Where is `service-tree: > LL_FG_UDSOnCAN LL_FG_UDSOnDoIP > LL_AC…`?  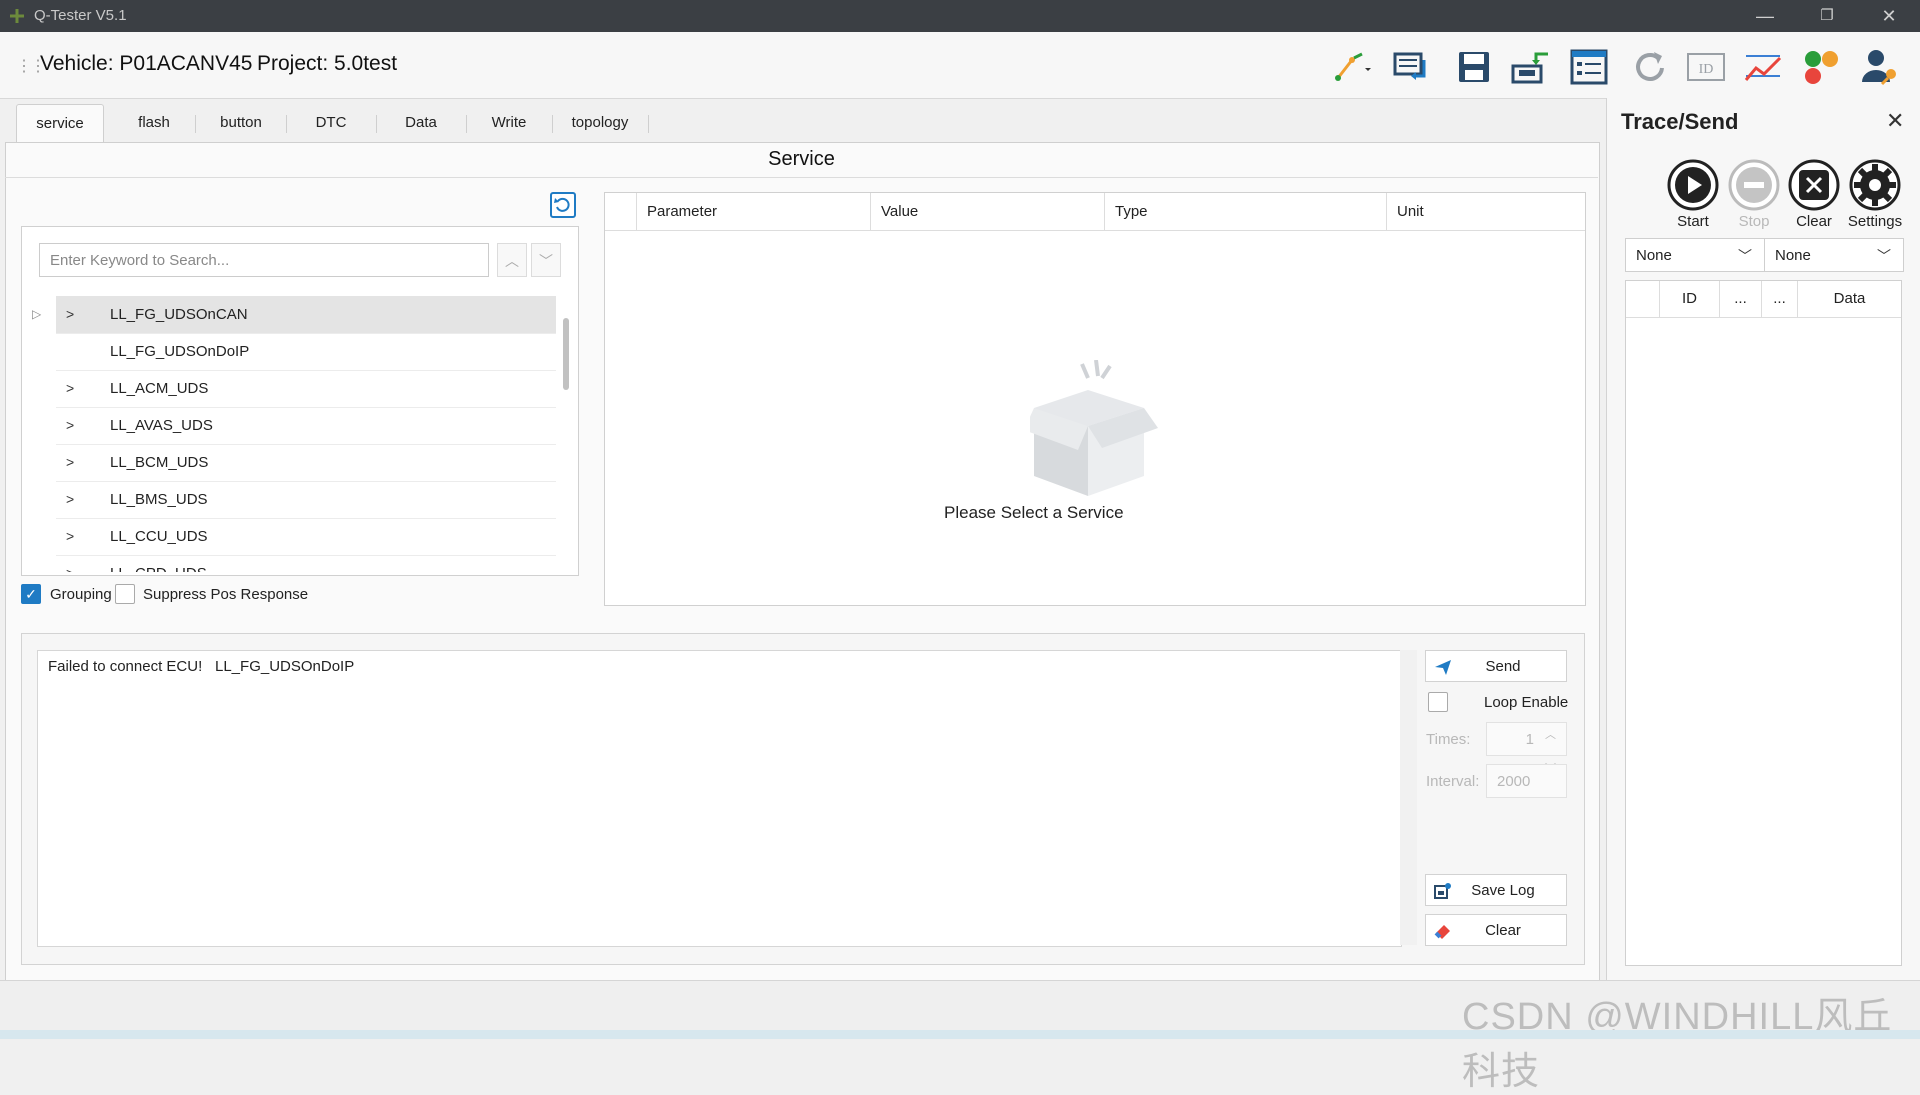 service-tree: > LL_FG_UDSOnCAN LL_FG_UDSOnDoIP > LL_AC… is located at coordinates (280, 434).